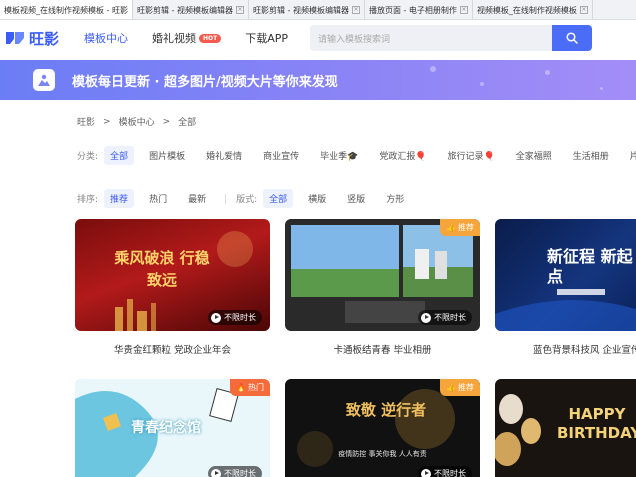 The height and width of the screenshot is (477, 636). I want to click on tab-title: 模板视频_在线制作视频模板 - 旺影, so click(66, 10).